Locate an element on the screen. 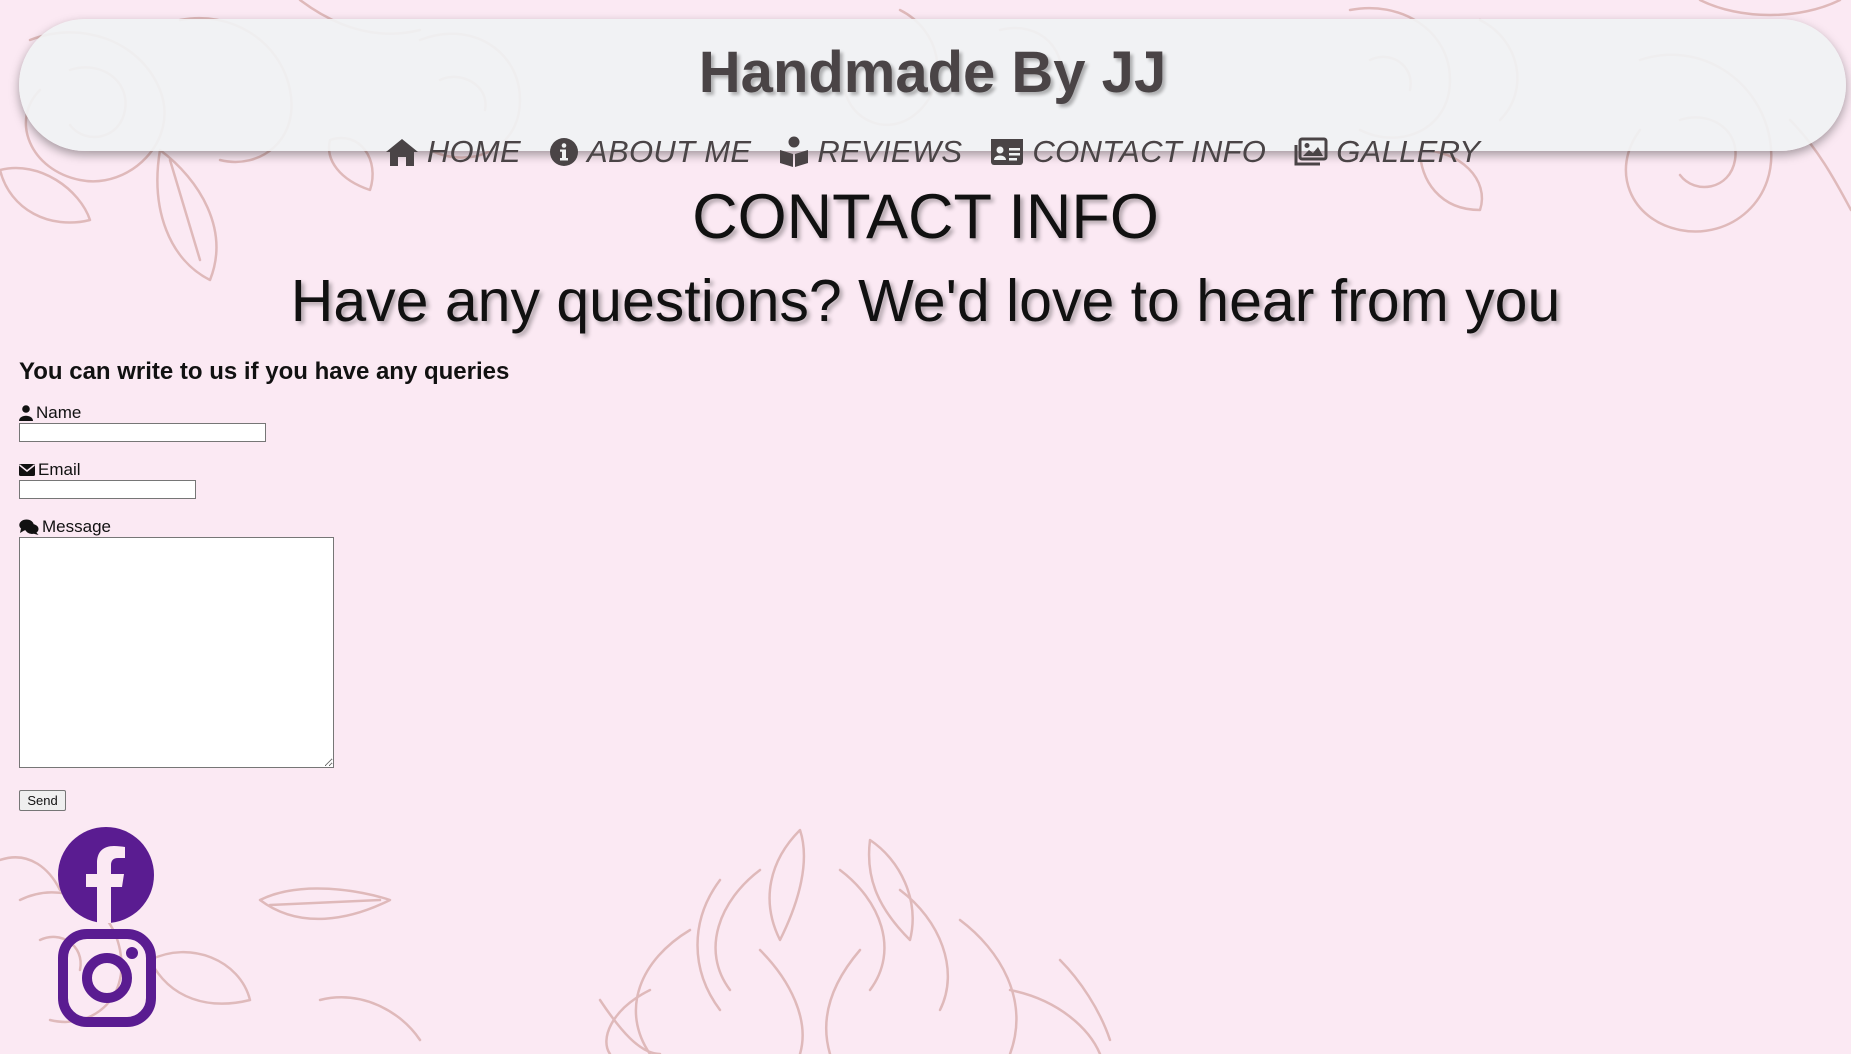 This screenshot has width=1851, height=1054. nav-item-reviews: REVIEWS is located at coordinates (870, 152).